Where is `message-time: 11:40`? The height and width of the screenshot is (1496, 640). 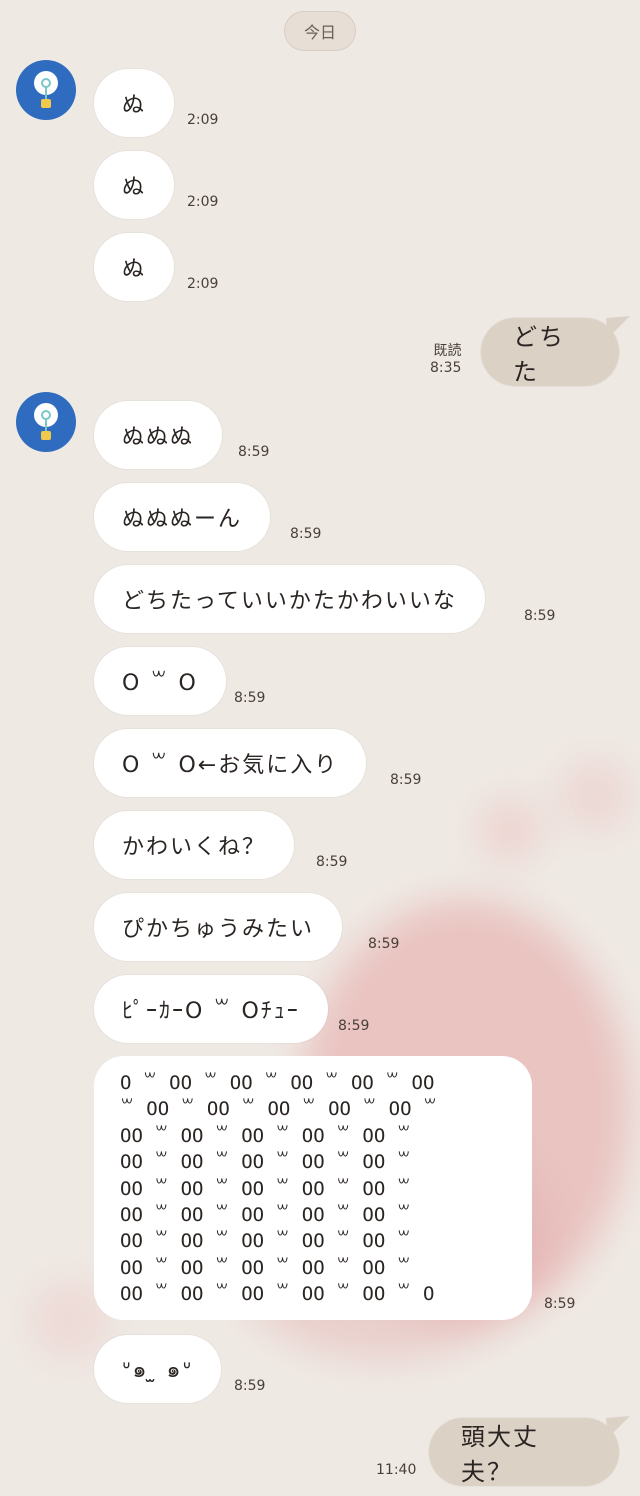
message-time: 11:40 is located at coordinates (396, 1470).